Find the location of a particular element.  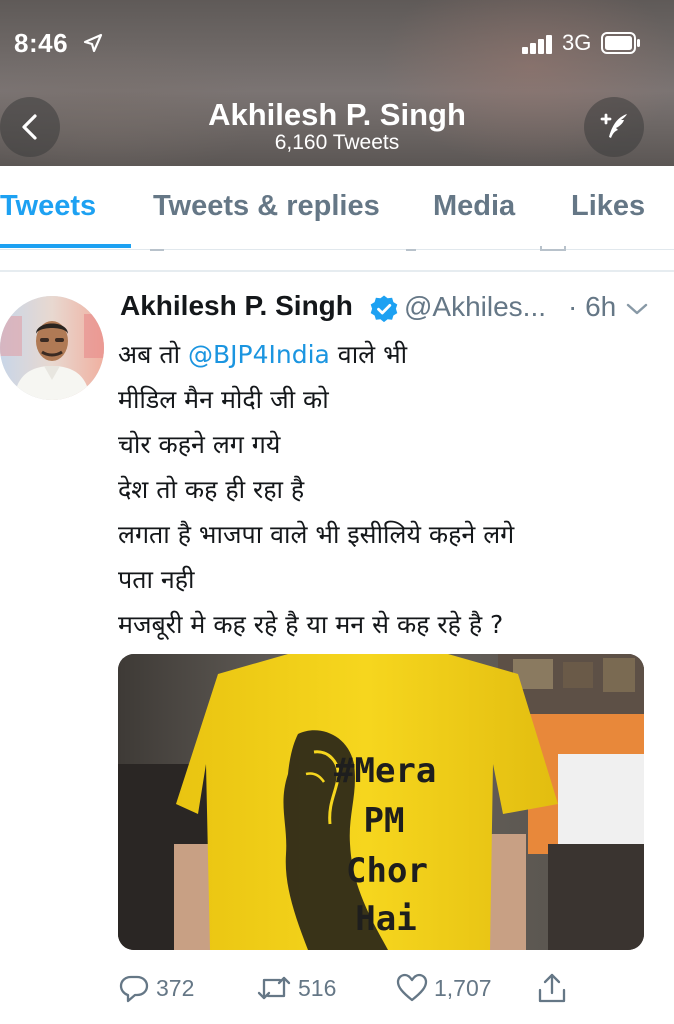

profile-tabs: Tweets Tweets & replies Media Likes is located at coordinates (337, 208).